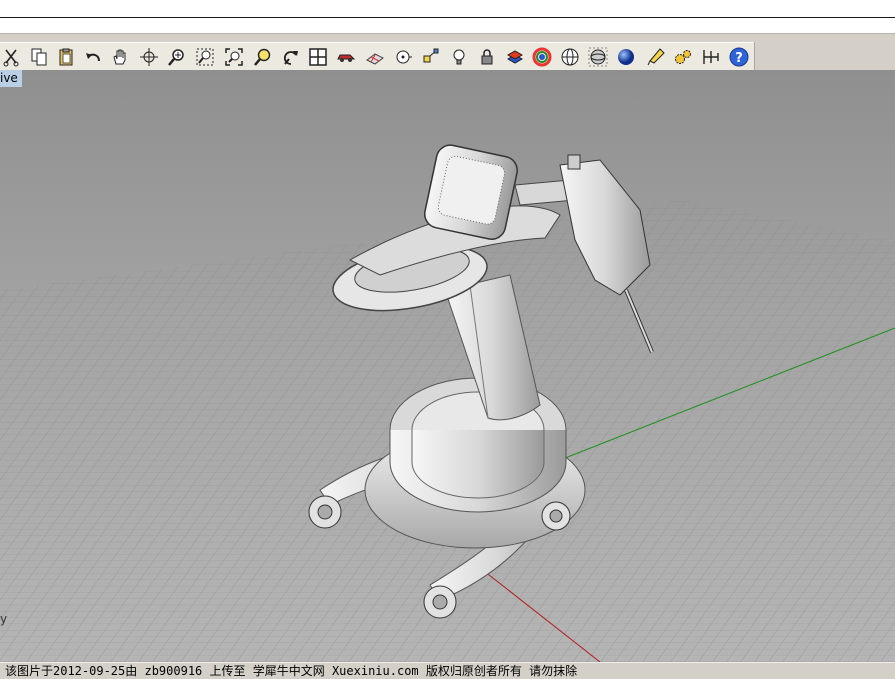 The image size is (895, 679). I want to click on zoom-selected-icon, so click(263, 57).